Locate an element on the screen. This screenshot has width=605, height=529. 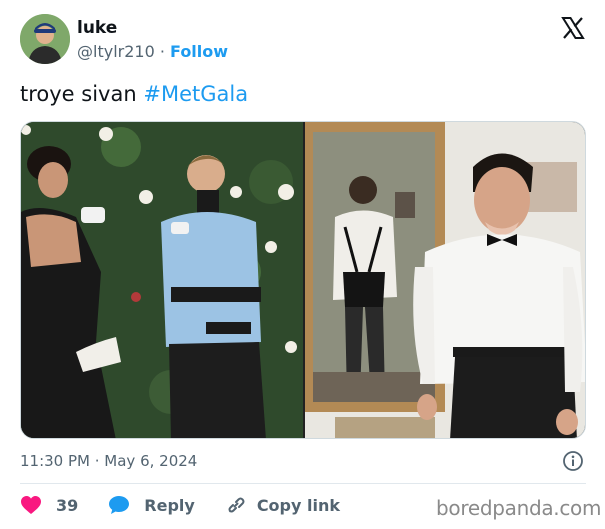
copy-link-button: Copy link is located at coordinates (282, 505).